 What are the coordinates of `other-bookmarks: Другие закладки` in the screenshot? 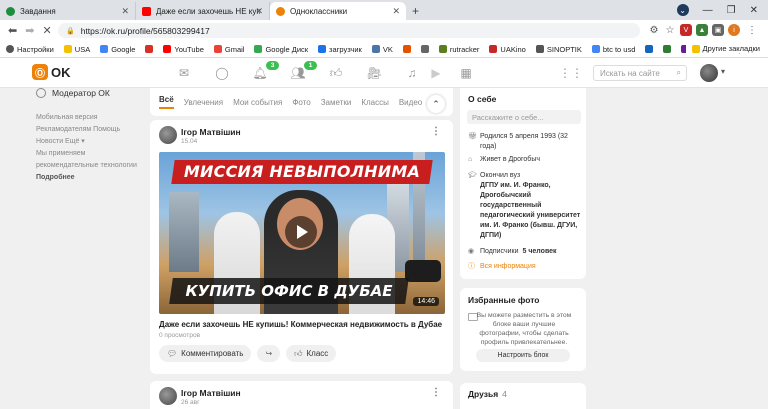 It's located at (722, 48).